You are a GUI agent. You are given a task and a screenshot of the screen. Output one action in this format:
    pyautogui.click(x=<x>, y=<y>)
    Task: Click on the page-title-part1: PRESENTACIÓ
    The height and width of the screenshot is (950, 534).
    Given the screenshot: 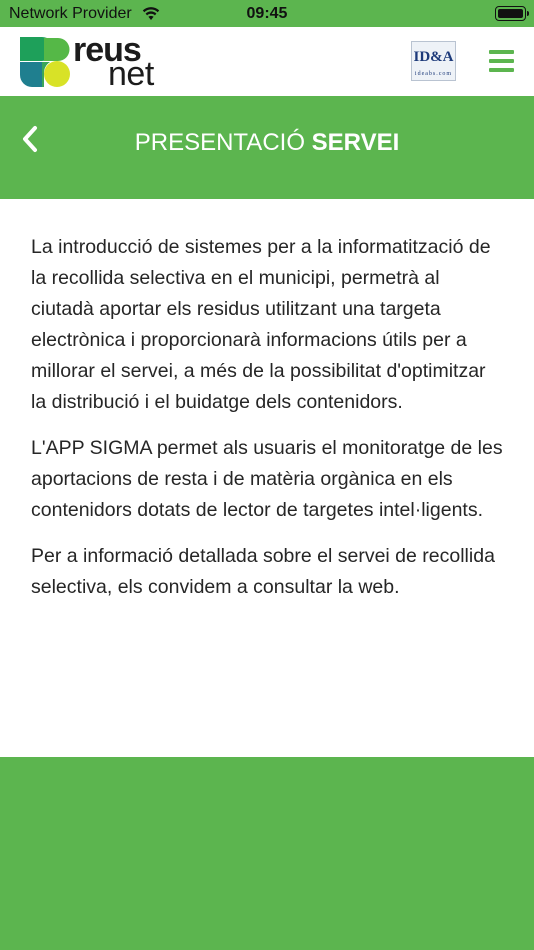 What is the action you would take?
    pyautogui.click(x=219, y=142)
    